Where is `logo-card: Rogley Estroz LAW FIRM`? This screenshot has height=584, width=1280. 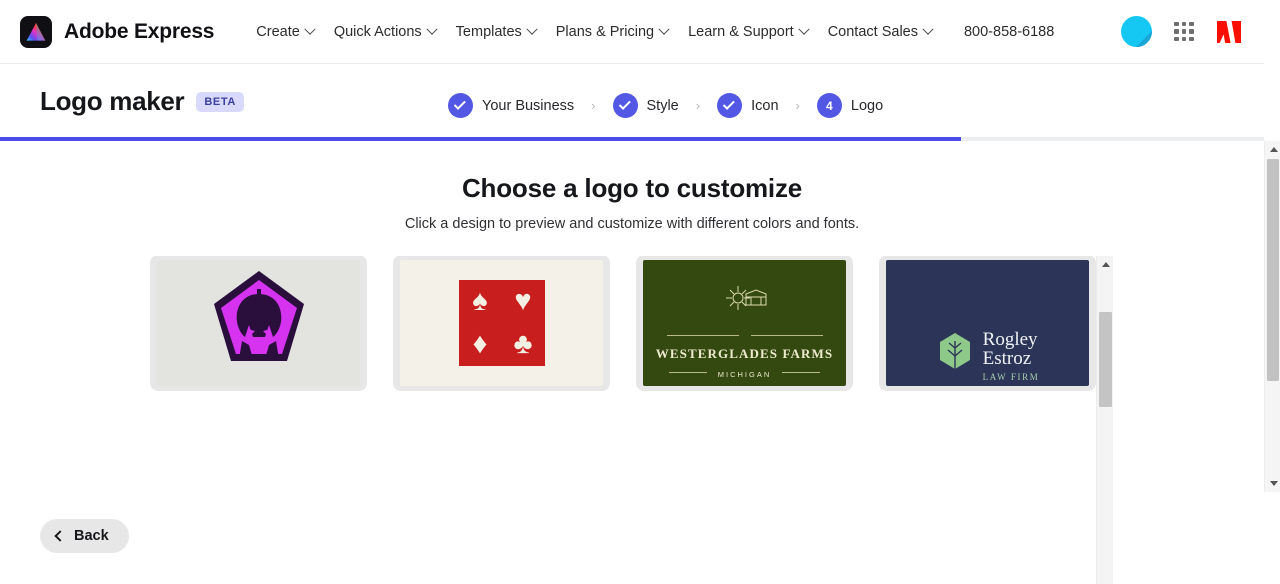
logo-card: Rogley Estroz LAW FIRM is located at coordinates (987, 323).